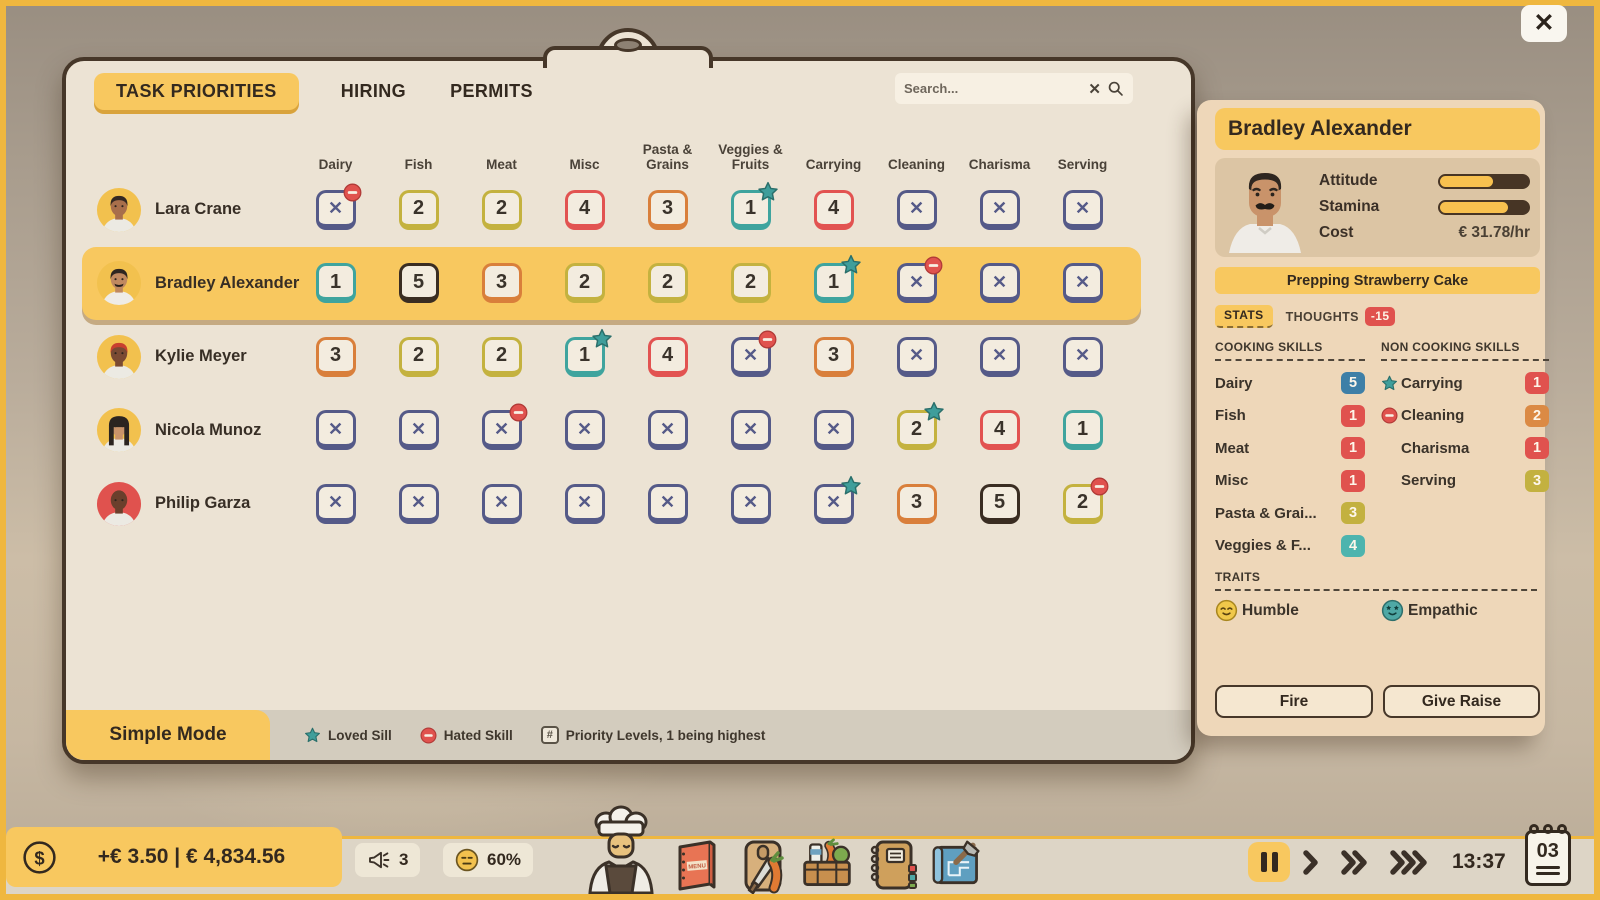 The image size is (1600, 900). I want to click on column-header: Charisma, so click(999, 165).